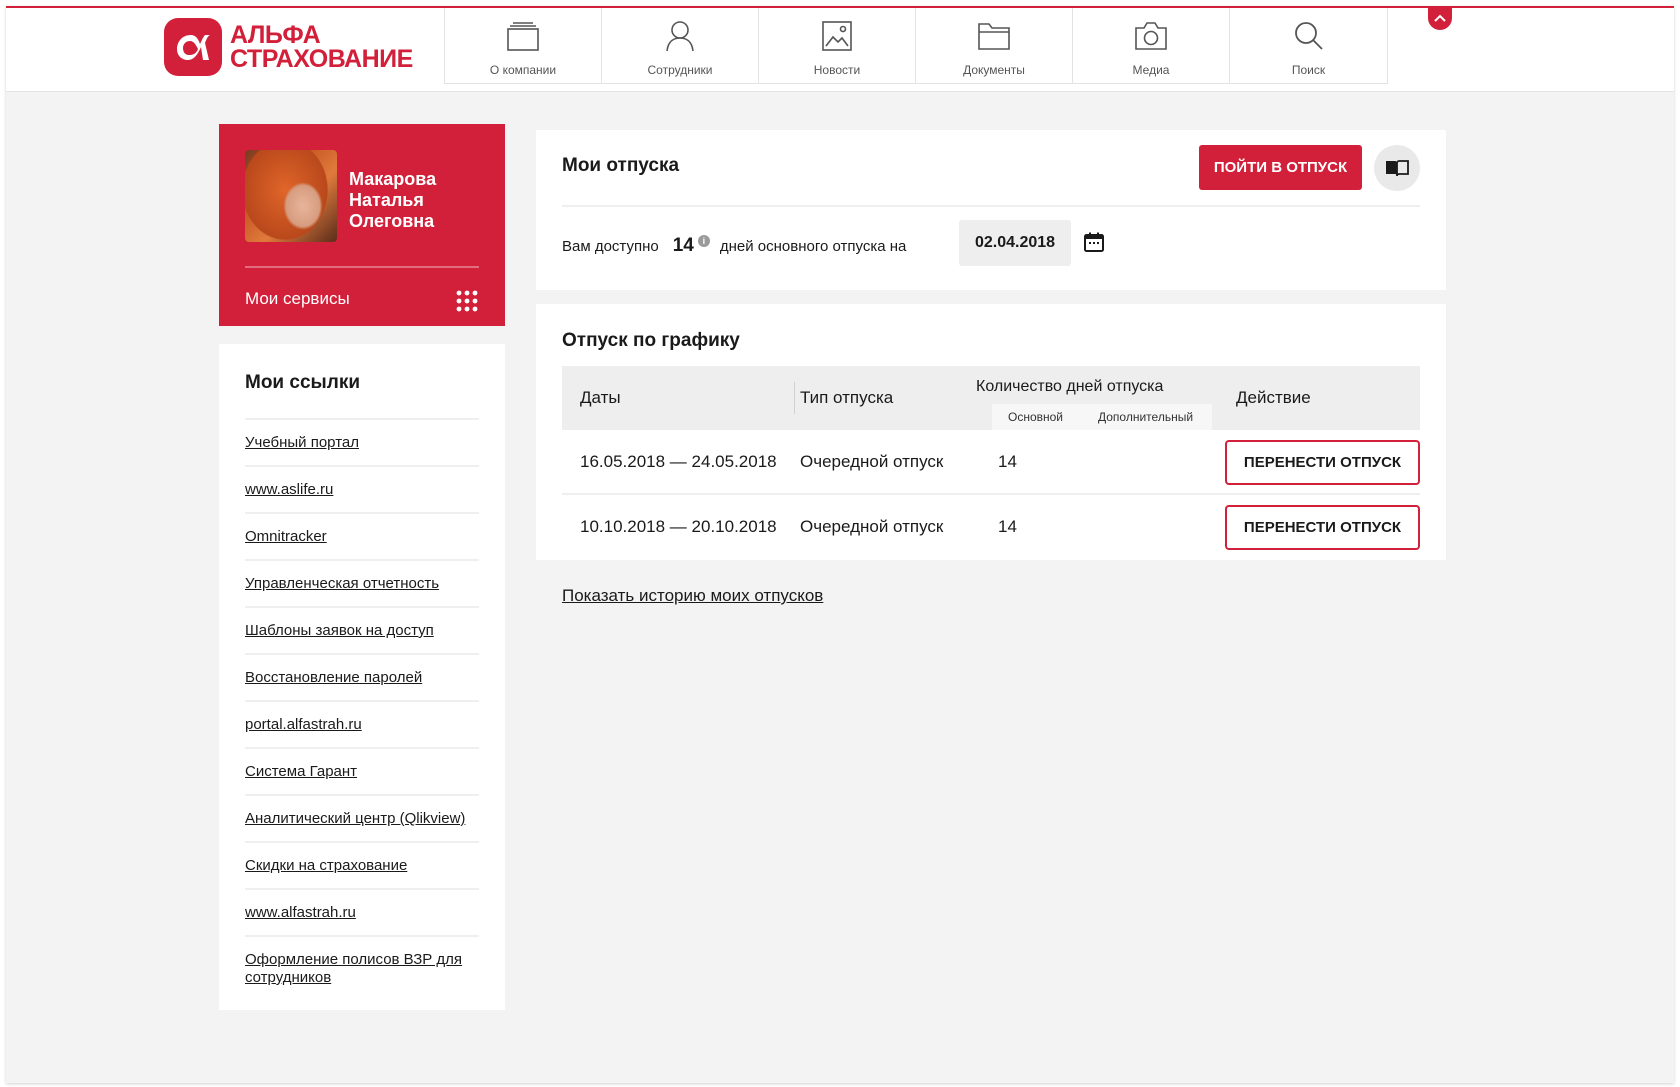 Image resolution: width=1680 pixels, height=1087 pixels. I want to click on nav-item-media: Медиа, so click(1151, 46).